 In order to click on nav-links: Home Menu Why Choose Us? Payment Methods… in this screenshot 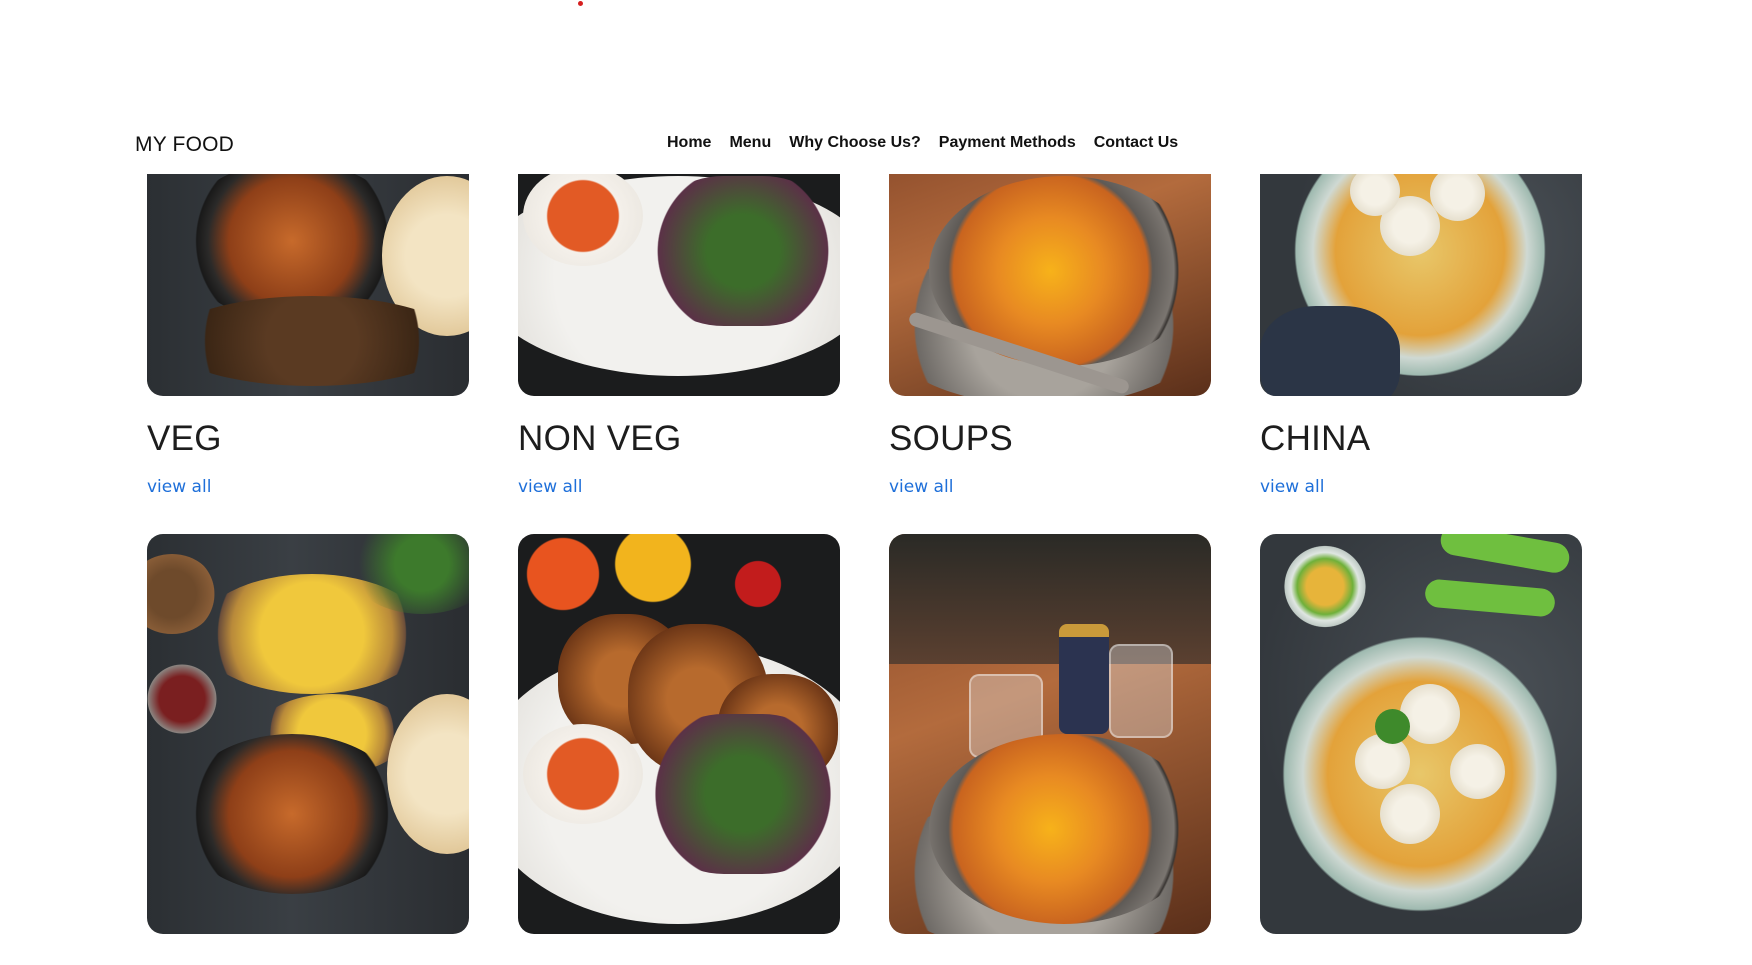, I will do `click(922, 143)`.